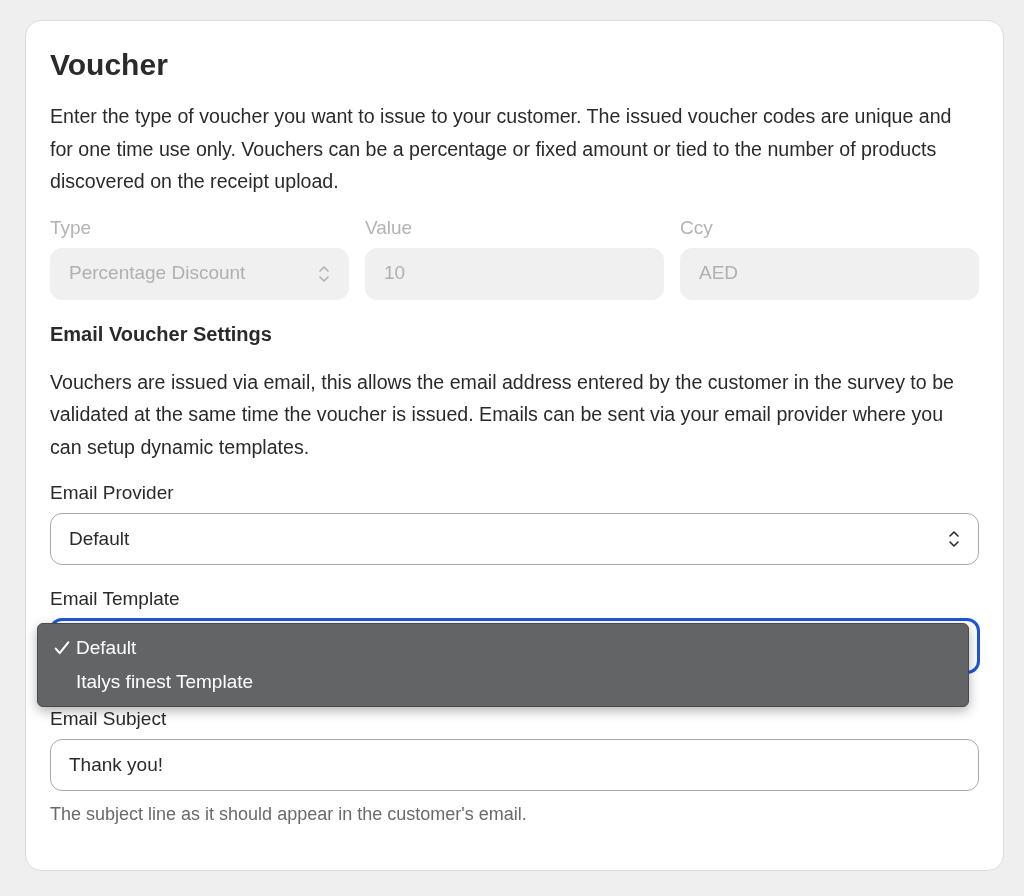 This screenshot has height=896, width=1024. Describe the element at coordinates (503, 648) in the screenshot. I see `menu-option: Default` at that location.